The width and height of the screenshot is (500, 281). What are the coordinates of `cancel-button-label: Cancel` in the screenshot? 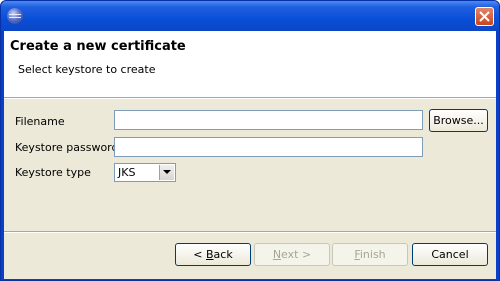 It's located at (450, 254).